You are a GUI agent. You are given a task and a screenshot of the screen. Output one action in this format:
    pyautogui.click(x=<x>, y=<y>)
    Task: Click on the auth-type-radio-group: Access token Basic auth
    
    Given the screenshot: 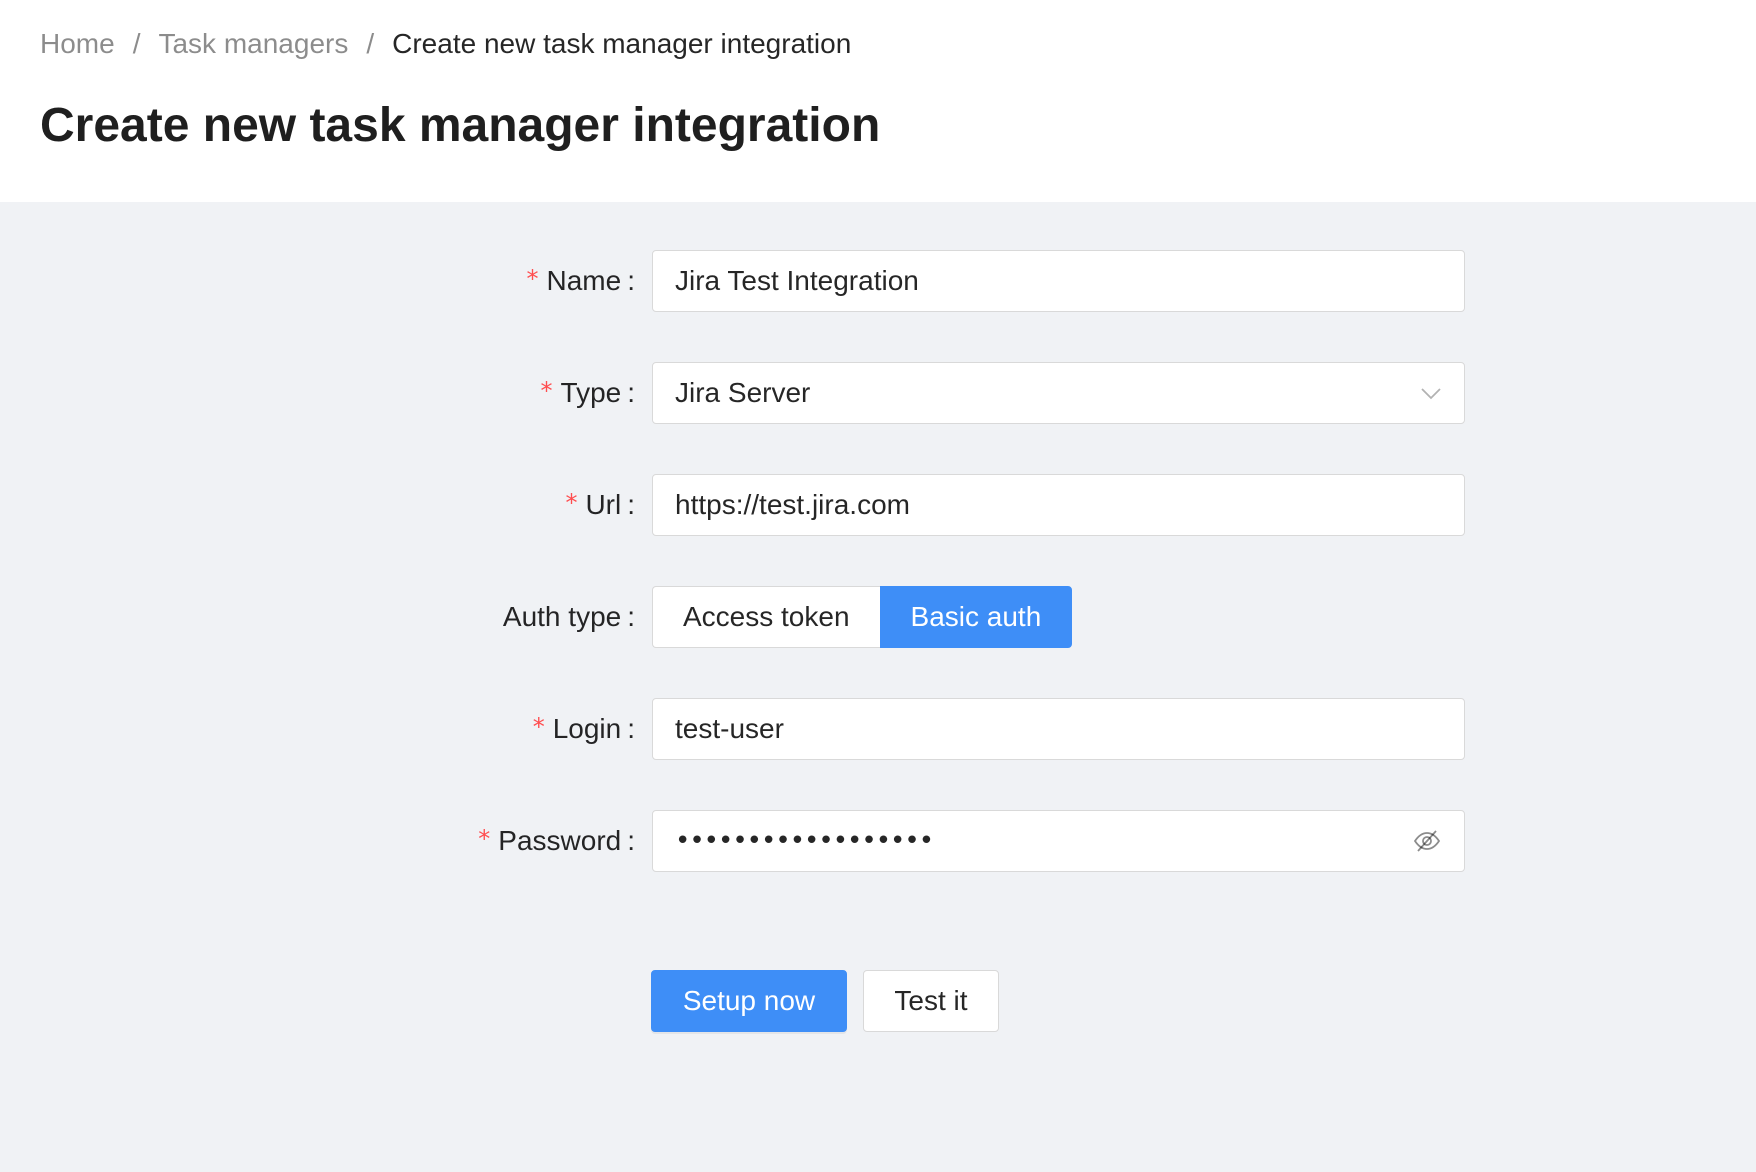 What is the action you would take?
    pyautogui.click(x=862, y=617)
    